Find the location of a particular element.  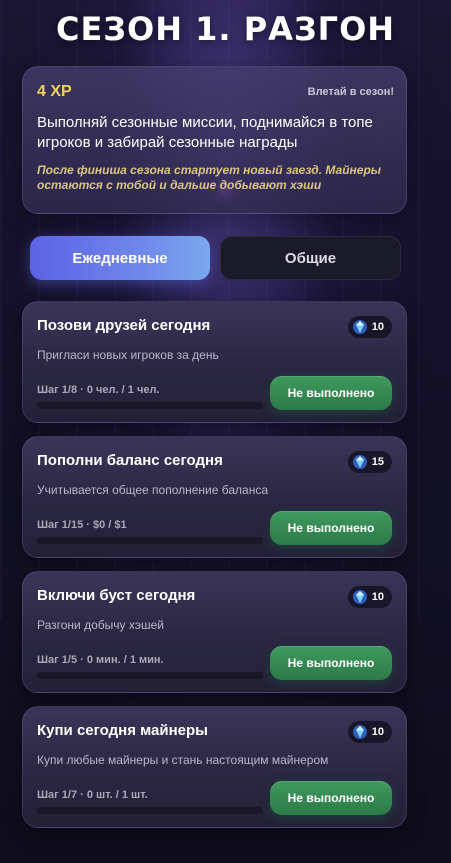

reward-badge: 15 is located at coordinates (369, 462).